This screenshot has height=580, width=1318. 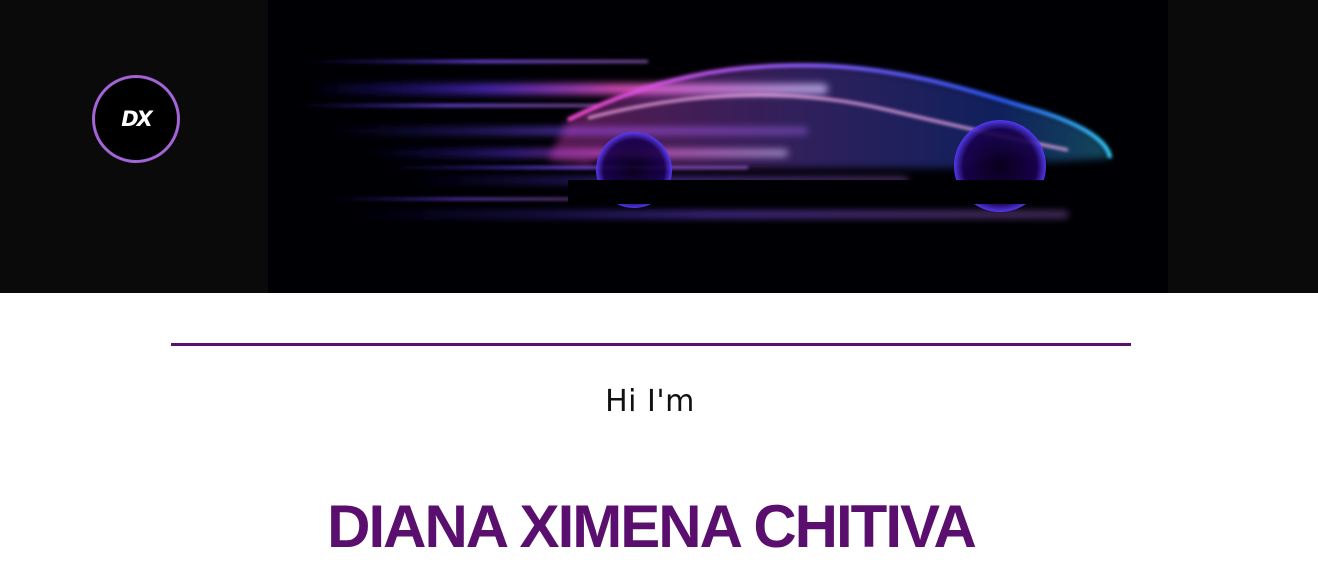 What do you see at coordinates (651, 344) in the screenshot?
I see `section-divider` at bounding box center [651, 344].